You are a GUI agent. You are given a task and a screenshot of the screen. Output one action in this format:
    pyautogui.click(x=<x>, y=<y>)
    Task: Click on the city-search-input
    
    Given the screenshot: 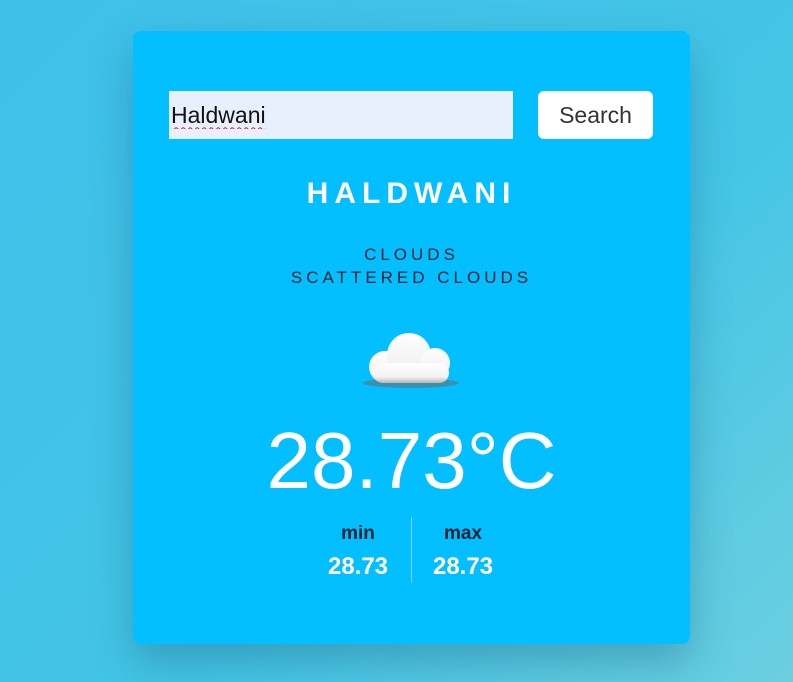 What is the action you would take?
    pyautogui.click(x=341, y=115)
    